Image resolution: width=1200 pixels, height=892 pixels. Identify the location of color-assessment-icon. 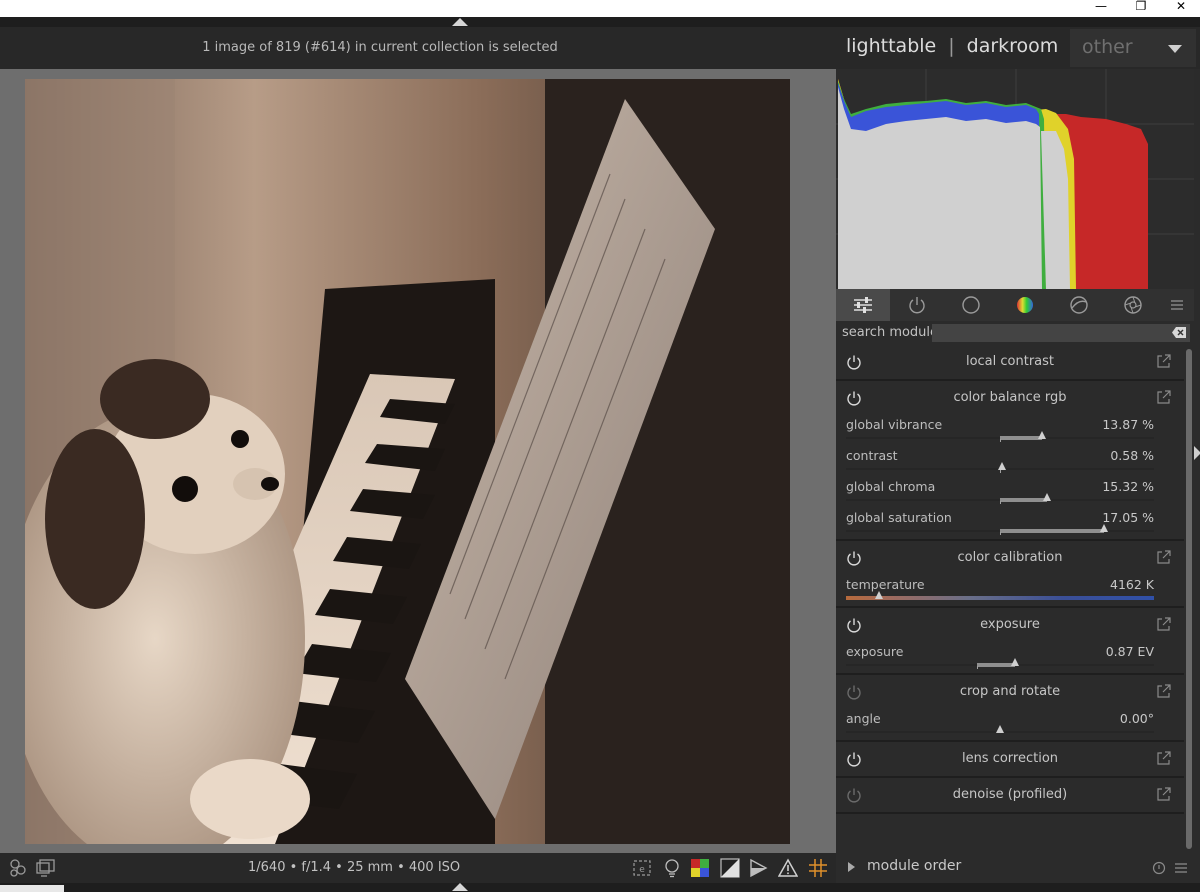
(700, 868).